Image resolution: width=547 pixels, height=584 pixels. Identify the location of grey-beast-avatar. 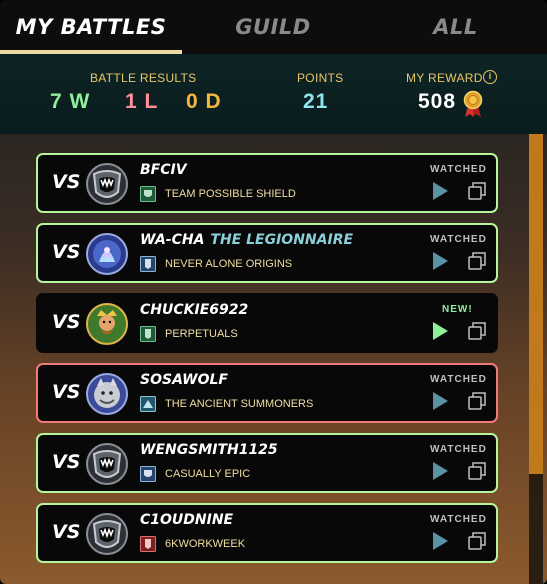
(107, 394).